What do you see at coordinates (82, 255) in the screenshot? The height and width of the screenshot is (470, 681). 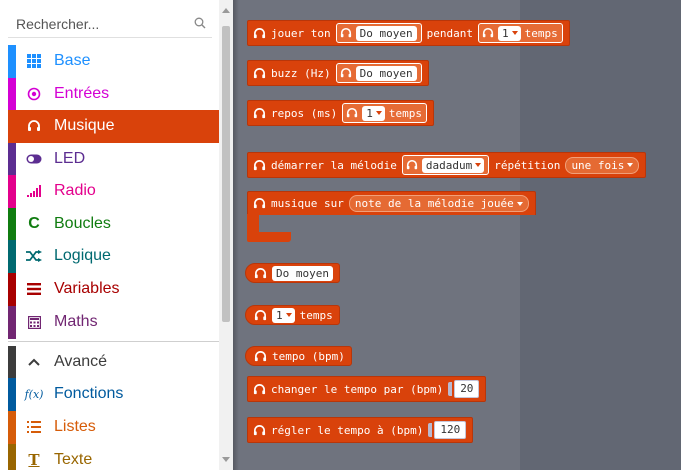 I see `category-label: Logique` at bounding box center [82, 255].